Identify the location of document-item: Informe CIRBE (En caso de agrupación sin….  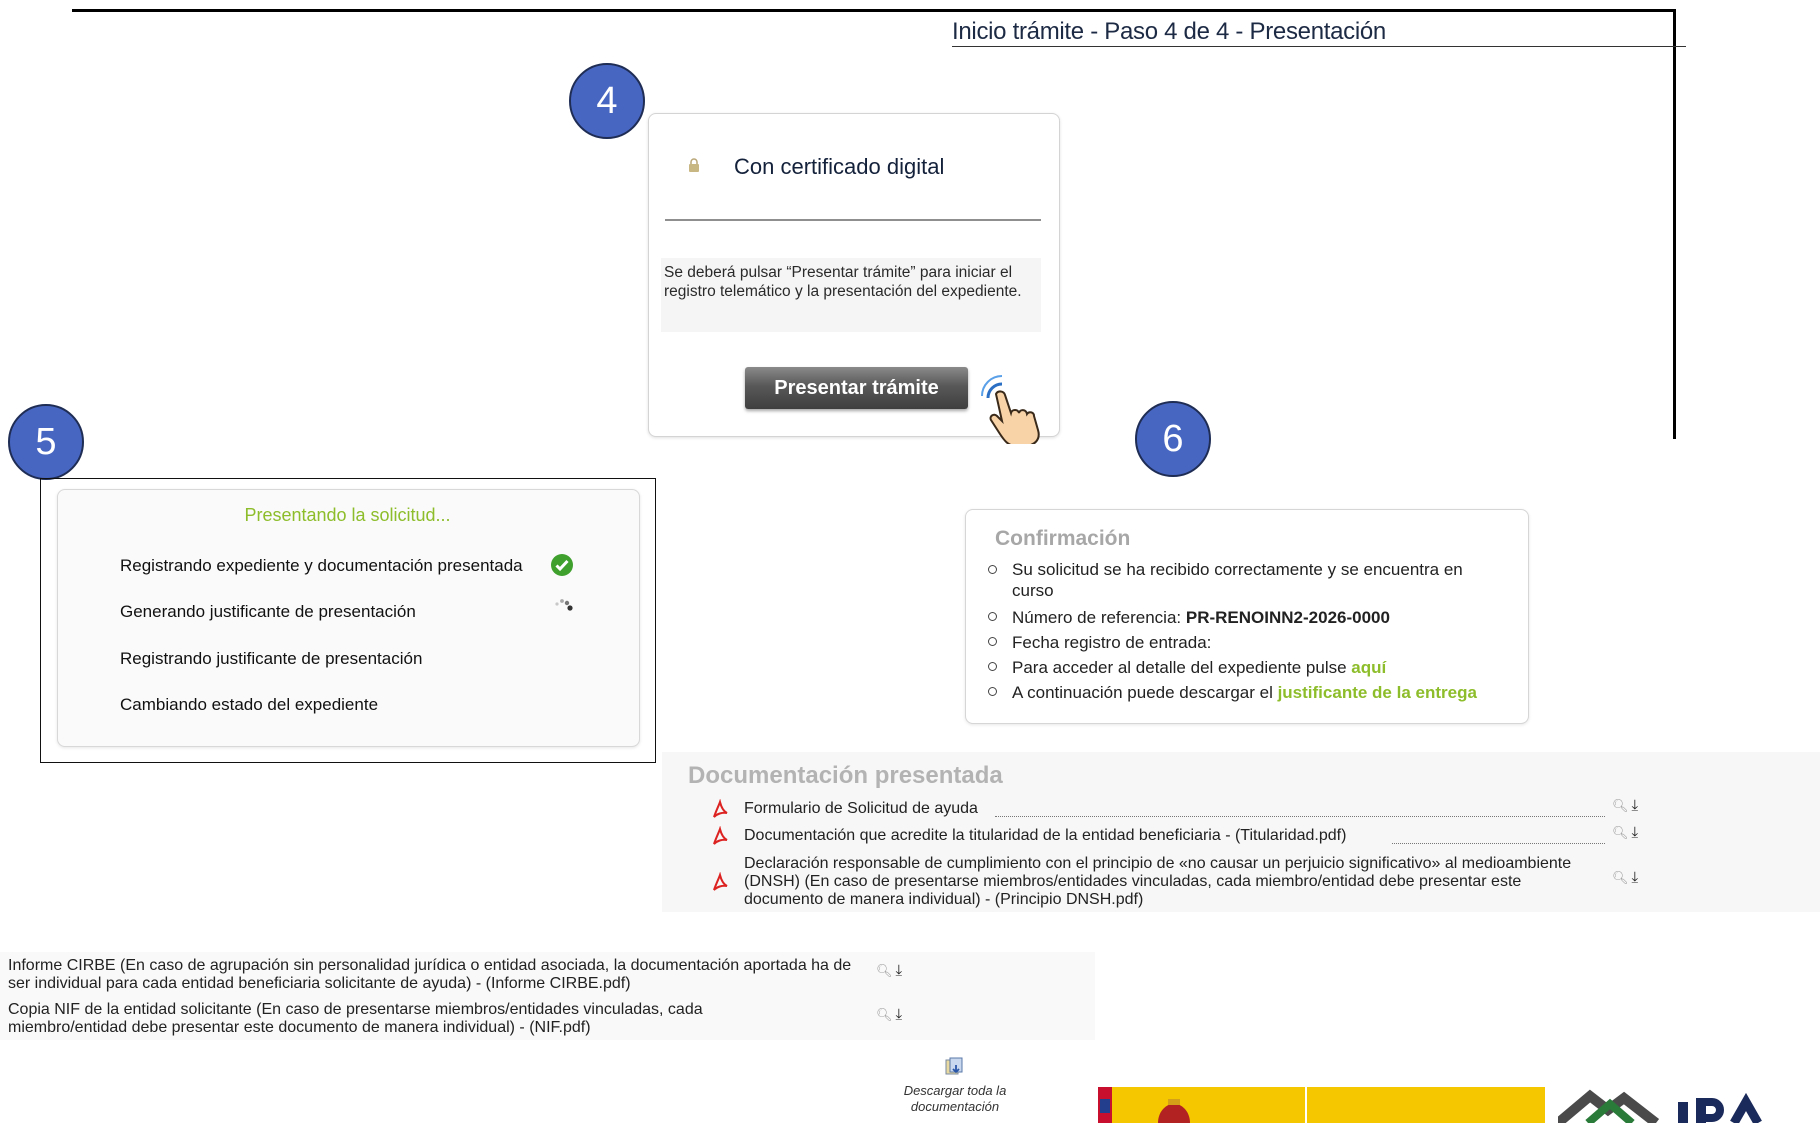
(438, 975).